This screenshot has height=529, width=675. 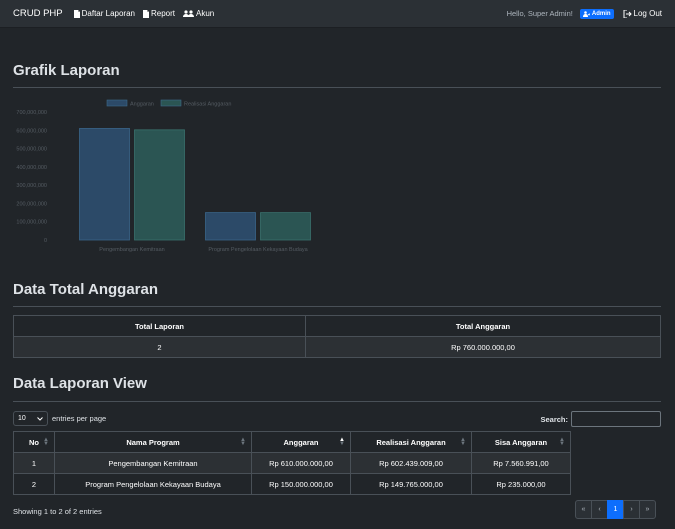 I want to click on legend-label: Anggaran, so click(x=142, y=105).